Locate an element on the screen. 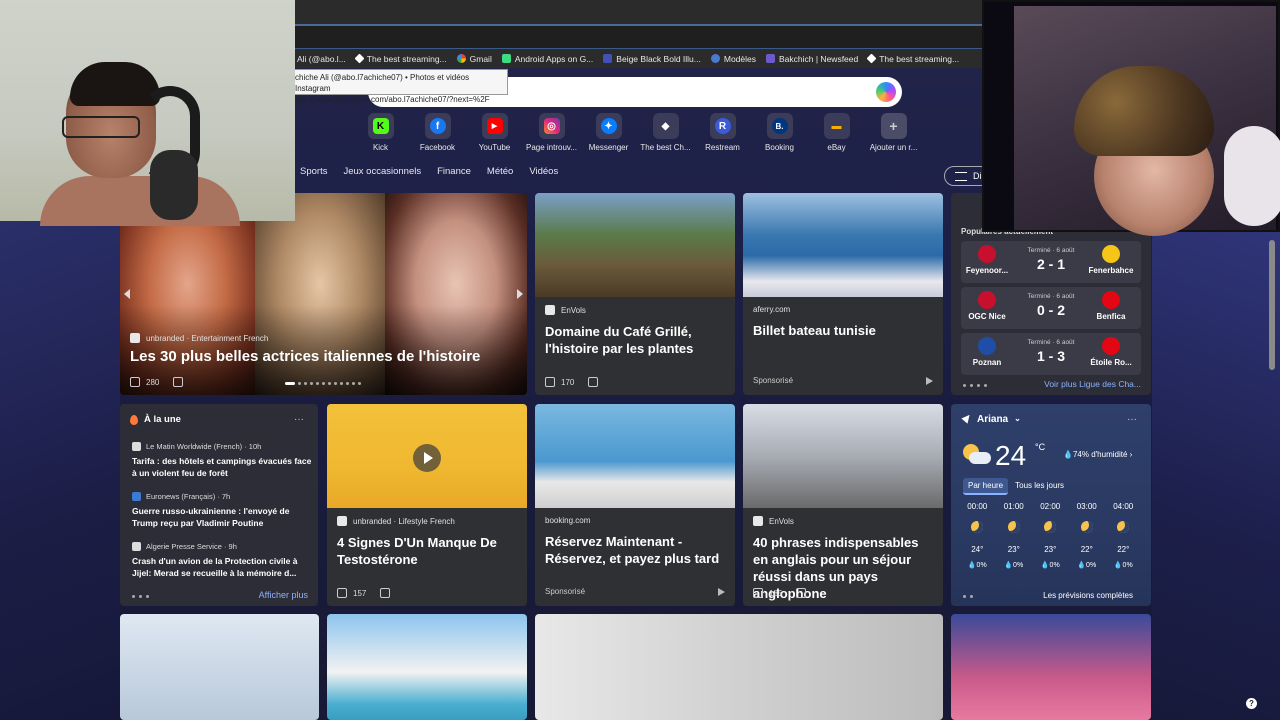  nav-videos: Vidéos is located at coordinates (543, 171).